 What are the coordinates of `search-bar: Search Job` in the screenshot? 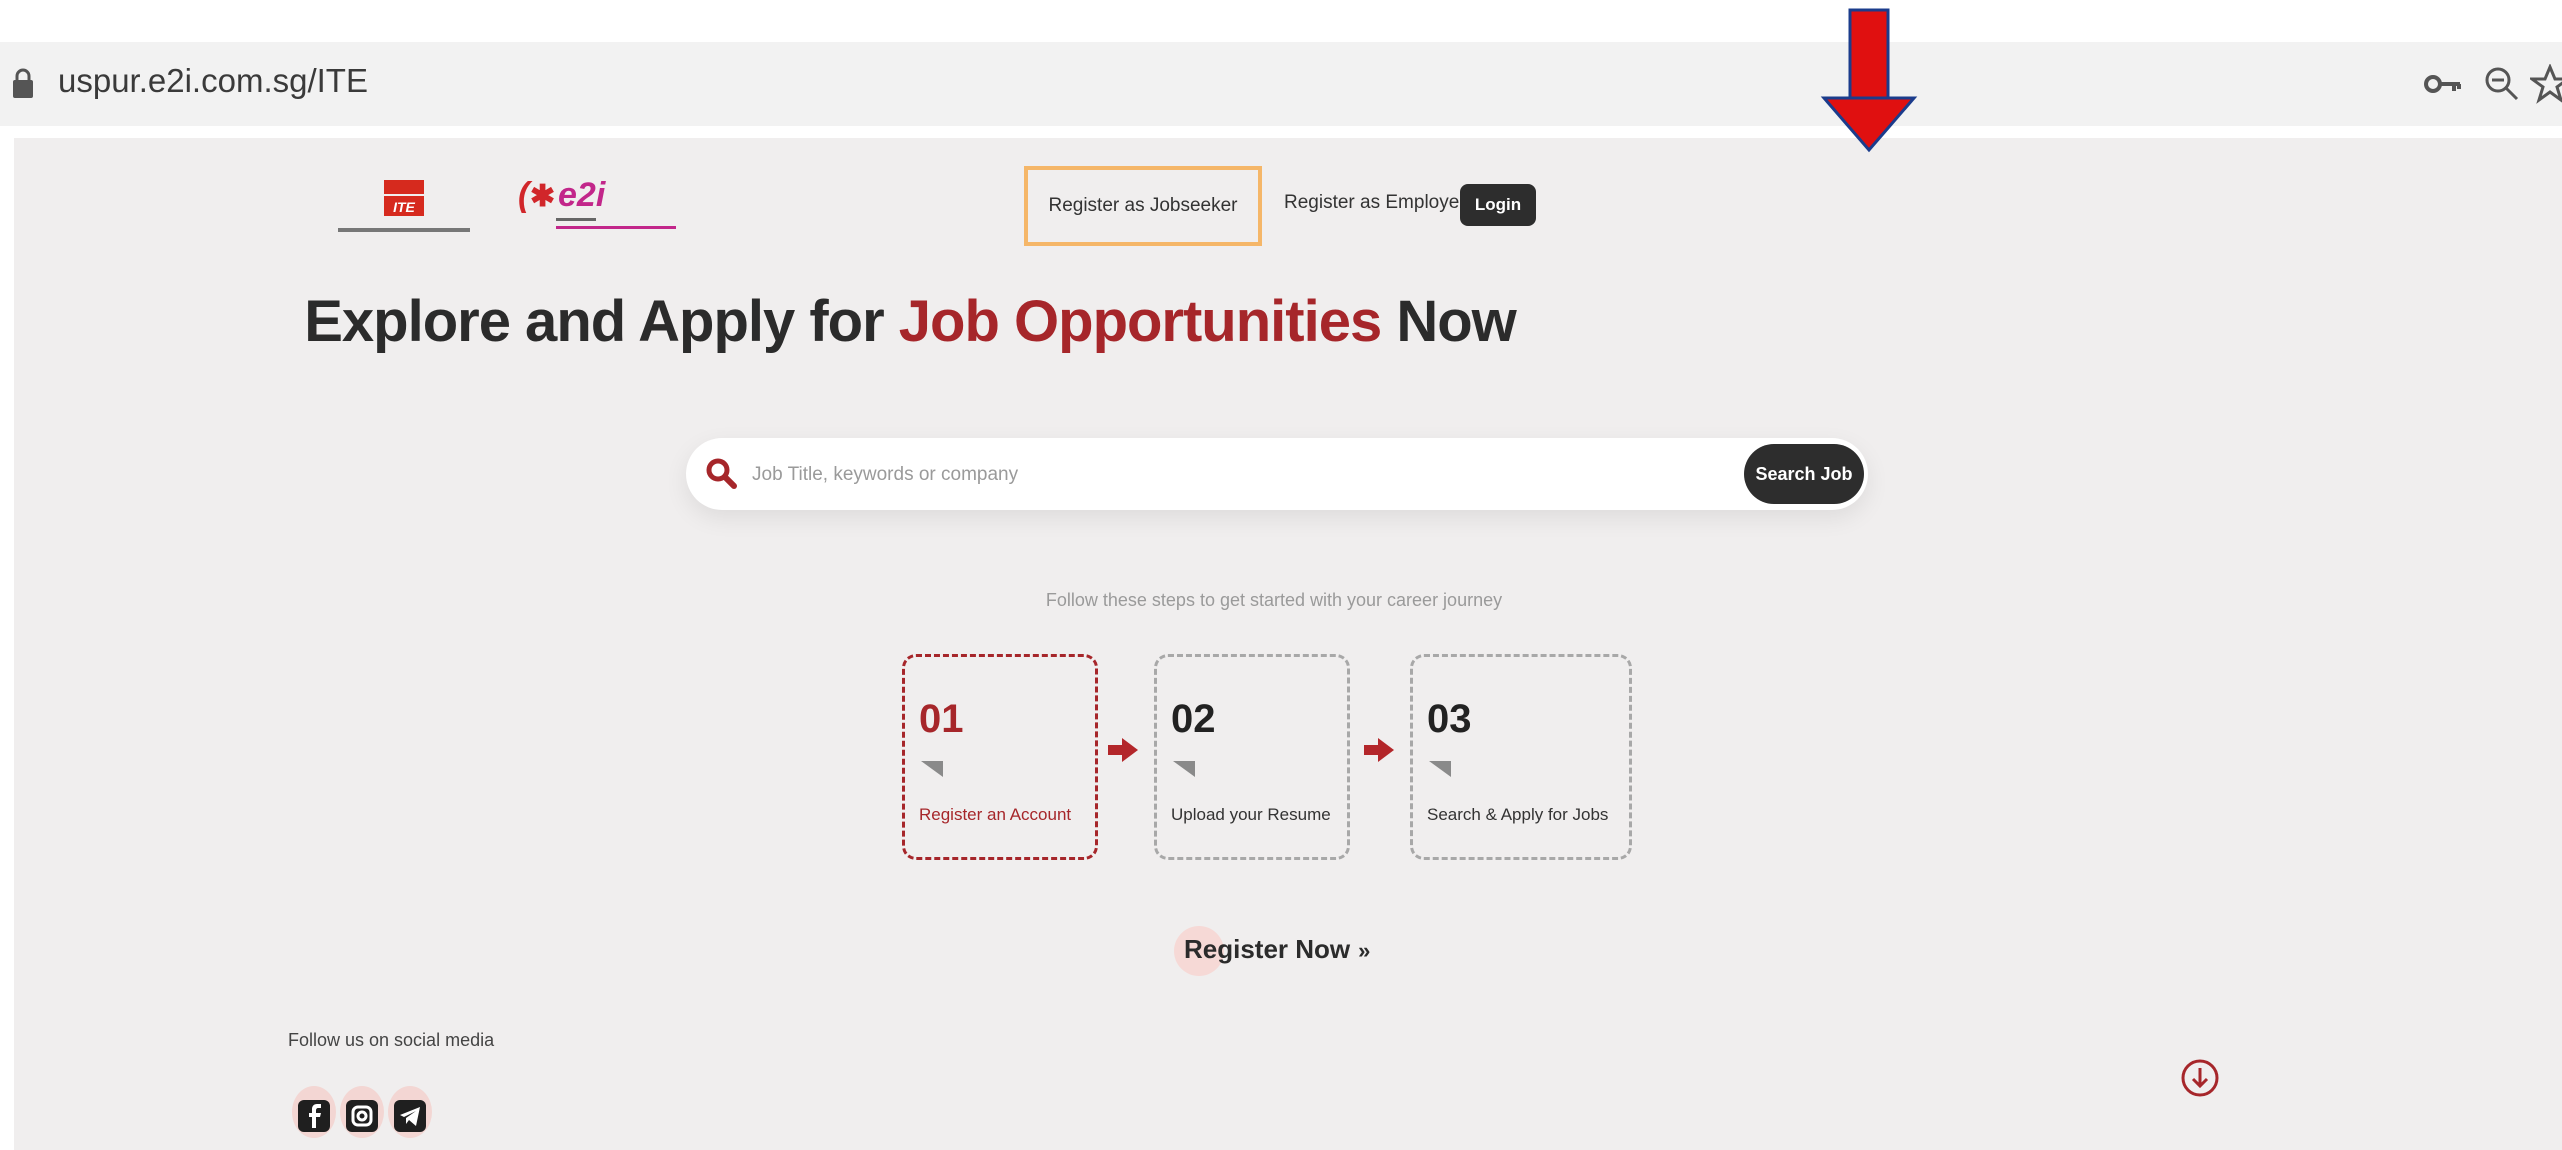 It's located at (1277, 475).